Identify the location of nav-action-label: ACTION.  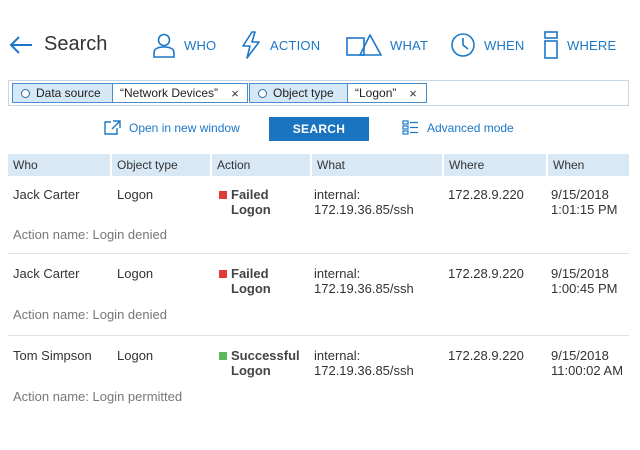
(295, 45).